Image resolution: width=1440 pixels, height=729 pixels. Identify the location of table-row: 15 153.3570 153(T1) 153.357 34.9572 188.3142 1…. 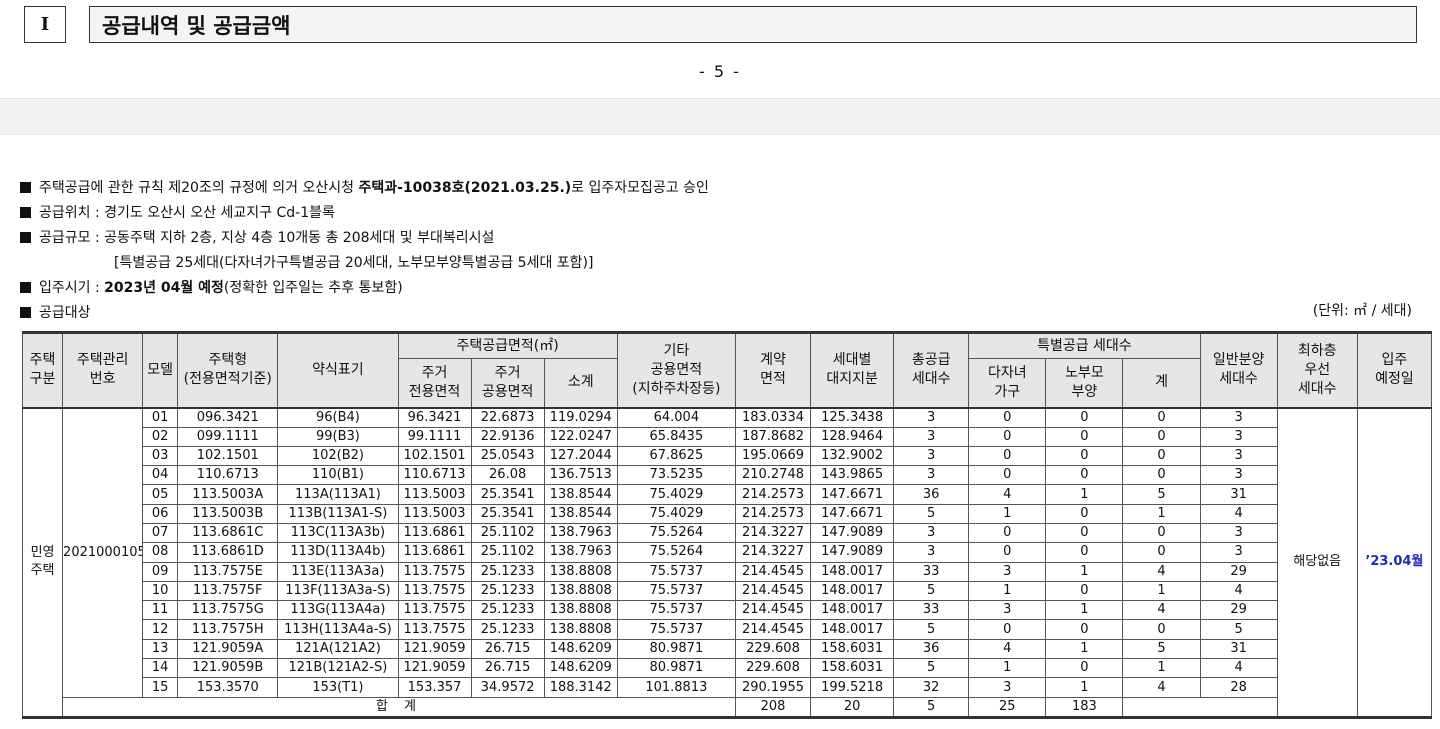
(727, 687).